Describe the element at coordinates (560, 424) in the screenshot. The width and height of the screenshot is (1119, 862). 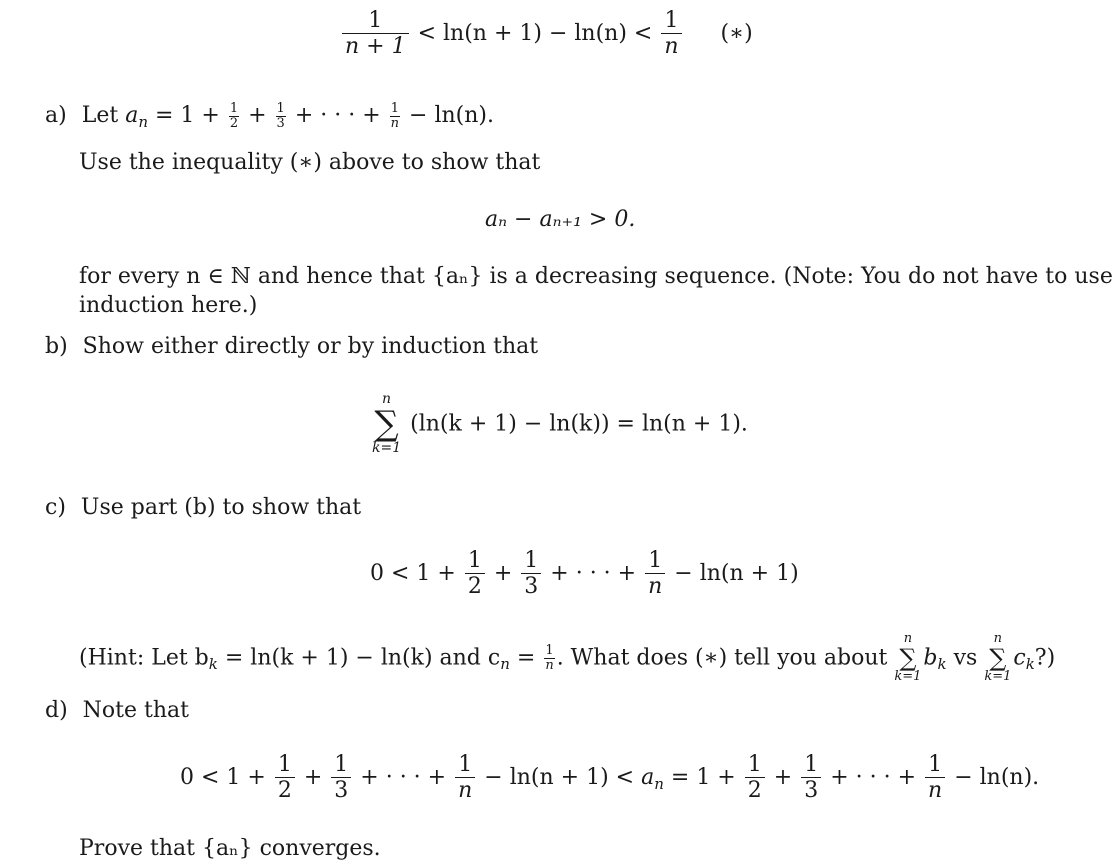
I see `part-b-display-equation: n ∑ k=1 (ln(k + 1) − ln(k)) = ln(n + 1).` at that location.